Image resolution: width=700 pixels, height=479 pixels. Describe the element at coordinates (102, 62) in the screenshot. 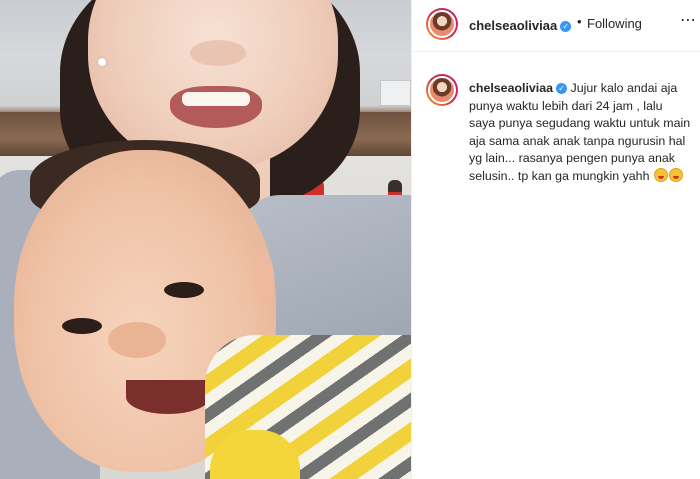

I see `mother-earring` at that location.